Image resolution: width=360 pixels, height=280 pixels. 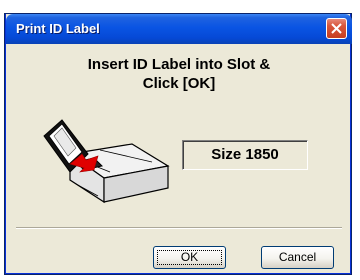 I want to click on instruction-line-2: Click [OK], so click(x=179, y=83).